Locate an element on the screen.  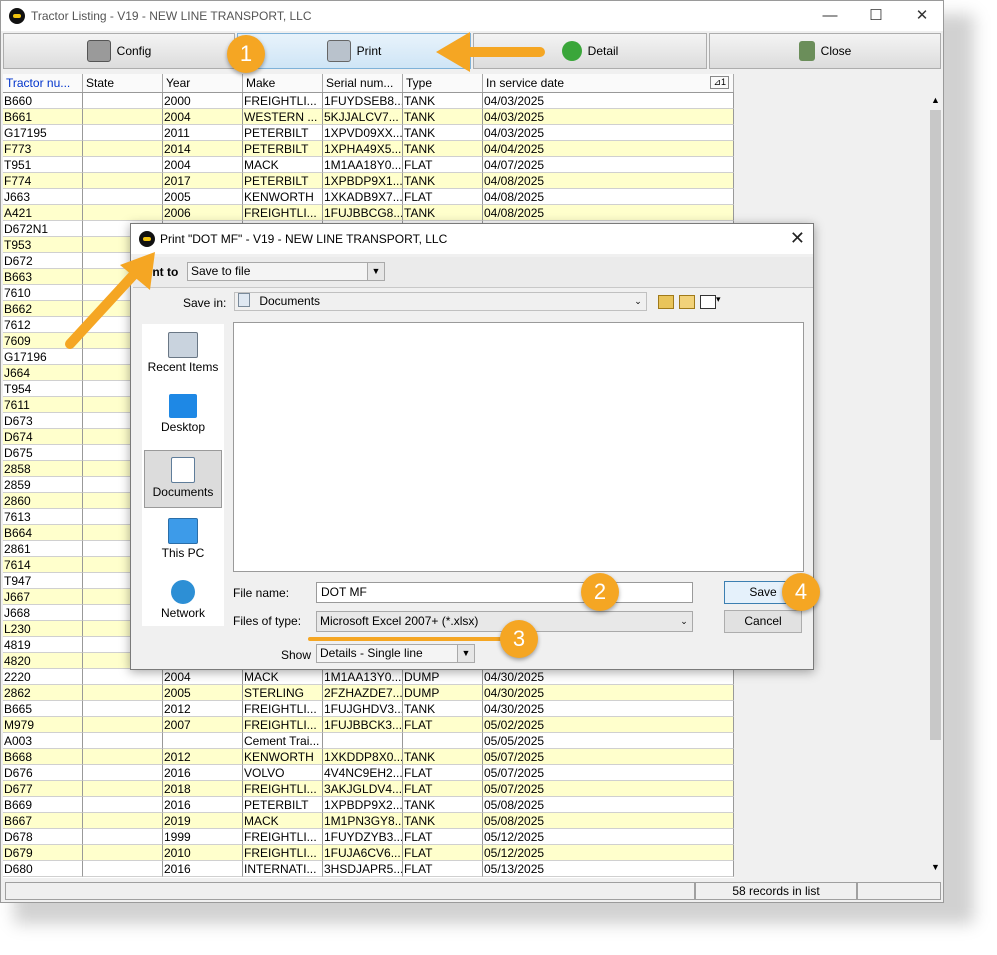
step-badge-4: 4 is located at coordinates (801, 592).